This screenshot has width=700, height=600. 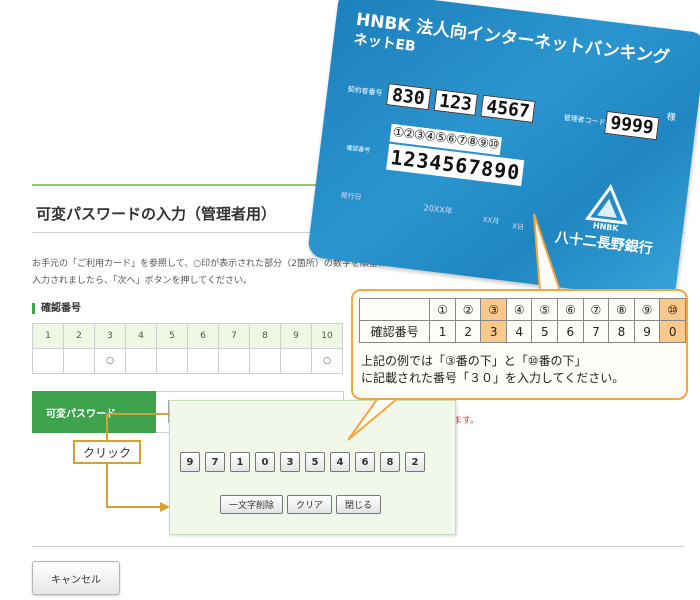 I want to click on confirm-number-grid: 1 2 3 4 5 6 7 8 9 10 ○ ○, so click(x=187, y=348).